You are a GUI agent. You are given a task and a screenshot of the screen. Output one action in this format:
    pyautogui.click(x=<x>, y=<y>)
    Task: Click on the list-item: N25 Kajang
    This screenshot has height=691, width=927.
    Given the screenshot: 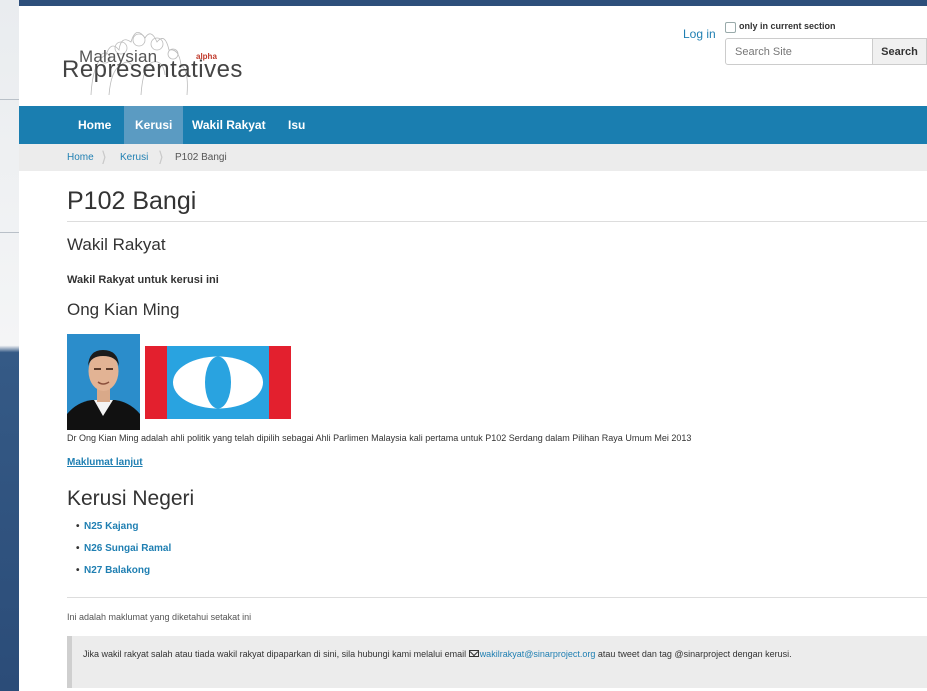 What is the action you would take?
    pyautogui.click(x=119, y=532)
    